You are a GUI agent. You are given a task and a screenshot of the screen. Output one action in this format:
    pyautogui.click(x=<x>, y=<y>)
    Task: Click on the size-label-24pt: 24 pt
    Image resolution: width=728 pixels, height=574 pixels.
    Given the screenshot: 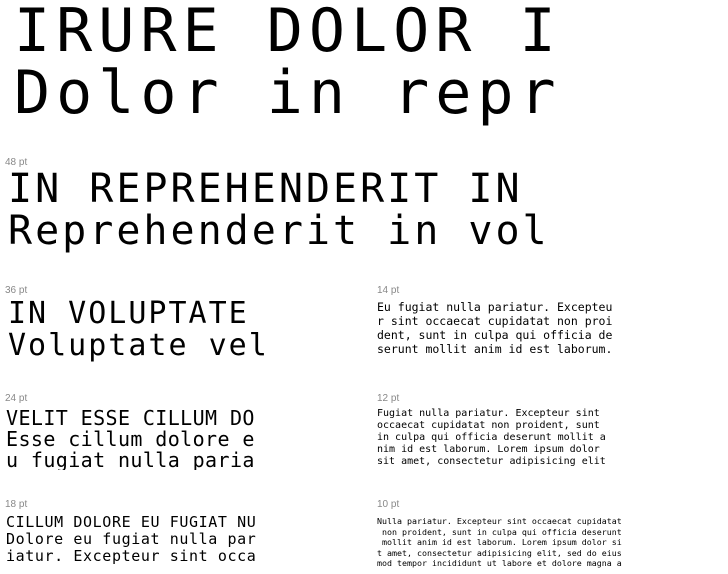 What is the action you would take?
    pyautogui.click(x=16, y=398)
    